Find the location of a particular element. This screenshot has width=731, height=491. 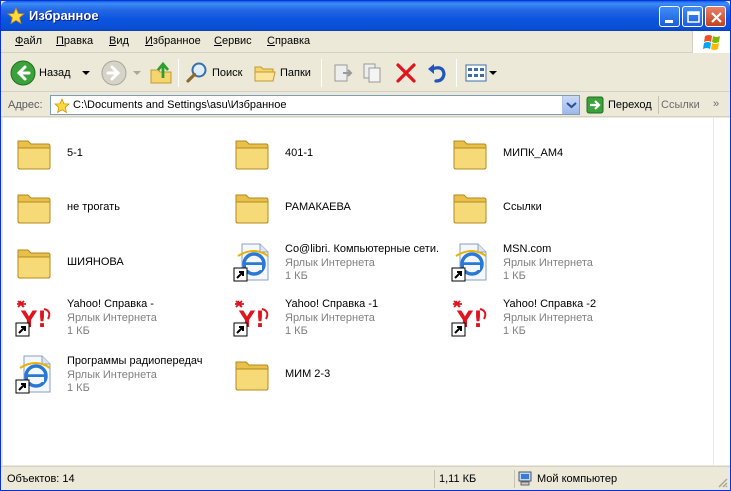

undo-button is located at coordinates (437, 73).